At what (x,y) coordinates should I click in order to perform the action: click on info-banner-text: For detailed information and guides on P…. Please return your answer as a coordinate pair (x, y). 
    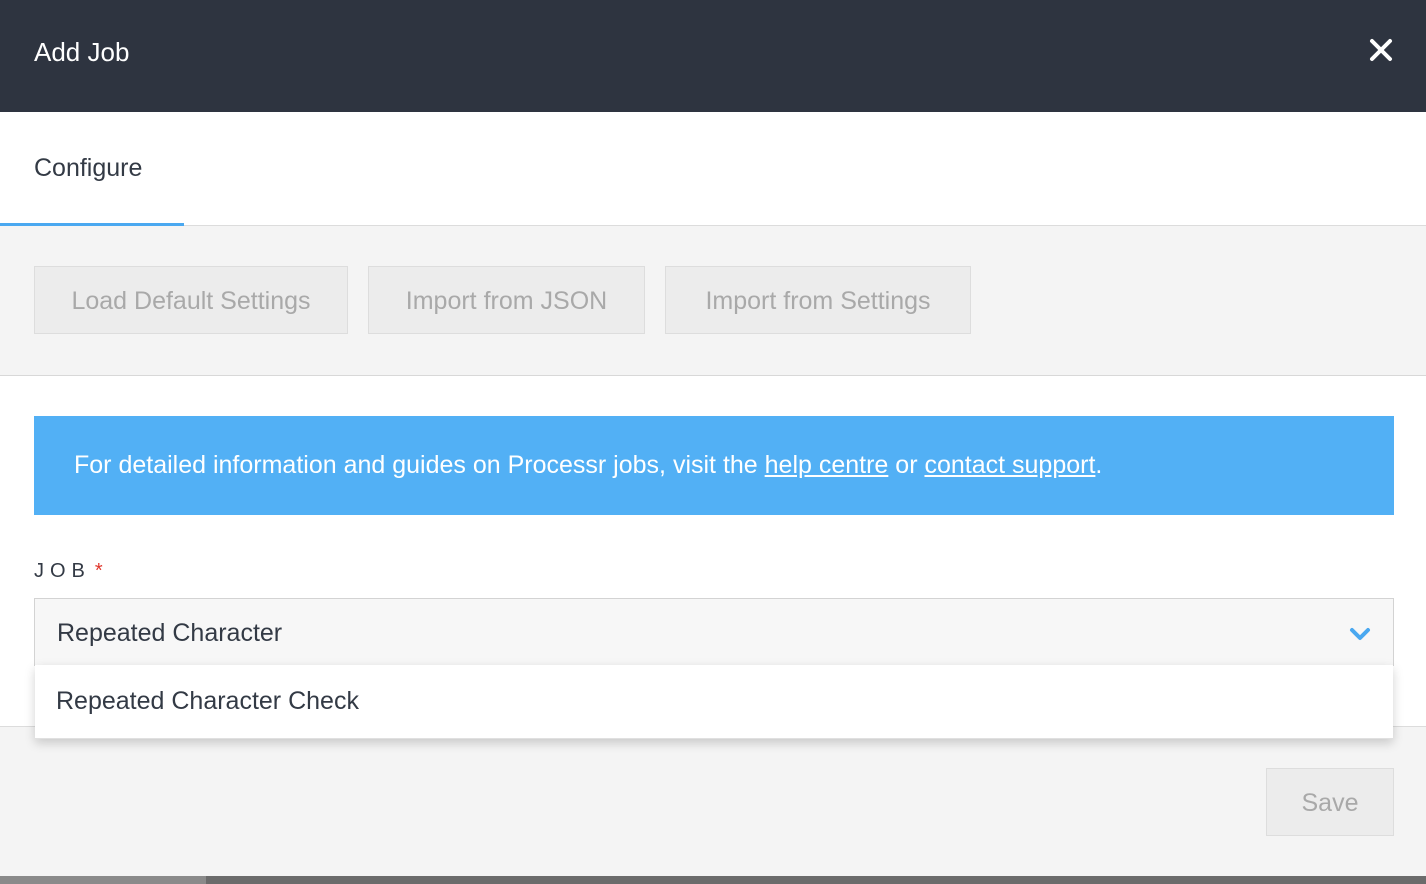
    Looking at the image, I should click on (588, 465).